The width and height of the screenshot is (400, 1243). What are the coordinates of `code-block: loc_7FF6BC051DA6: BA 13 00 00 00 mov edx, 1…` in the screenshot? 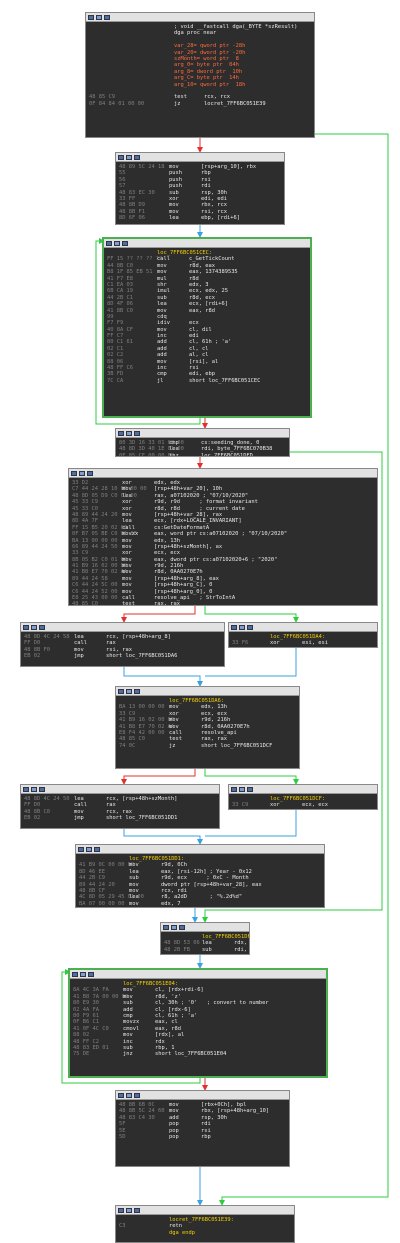 It's located at (207, 727).